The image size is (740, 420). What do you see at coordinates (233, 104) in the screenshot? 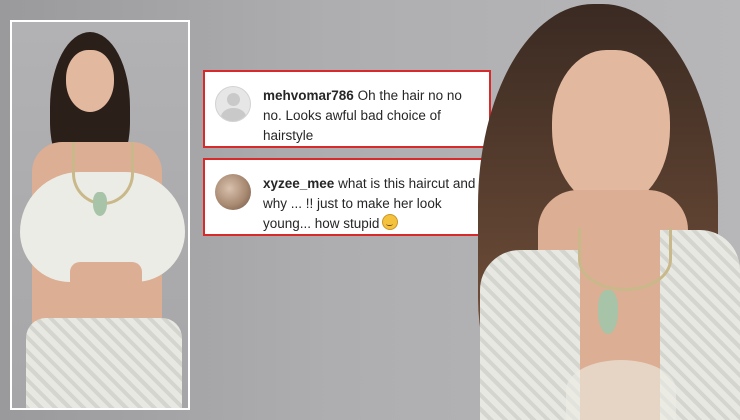
I see `default-profile-avatar` at bounding box center [233, 104].